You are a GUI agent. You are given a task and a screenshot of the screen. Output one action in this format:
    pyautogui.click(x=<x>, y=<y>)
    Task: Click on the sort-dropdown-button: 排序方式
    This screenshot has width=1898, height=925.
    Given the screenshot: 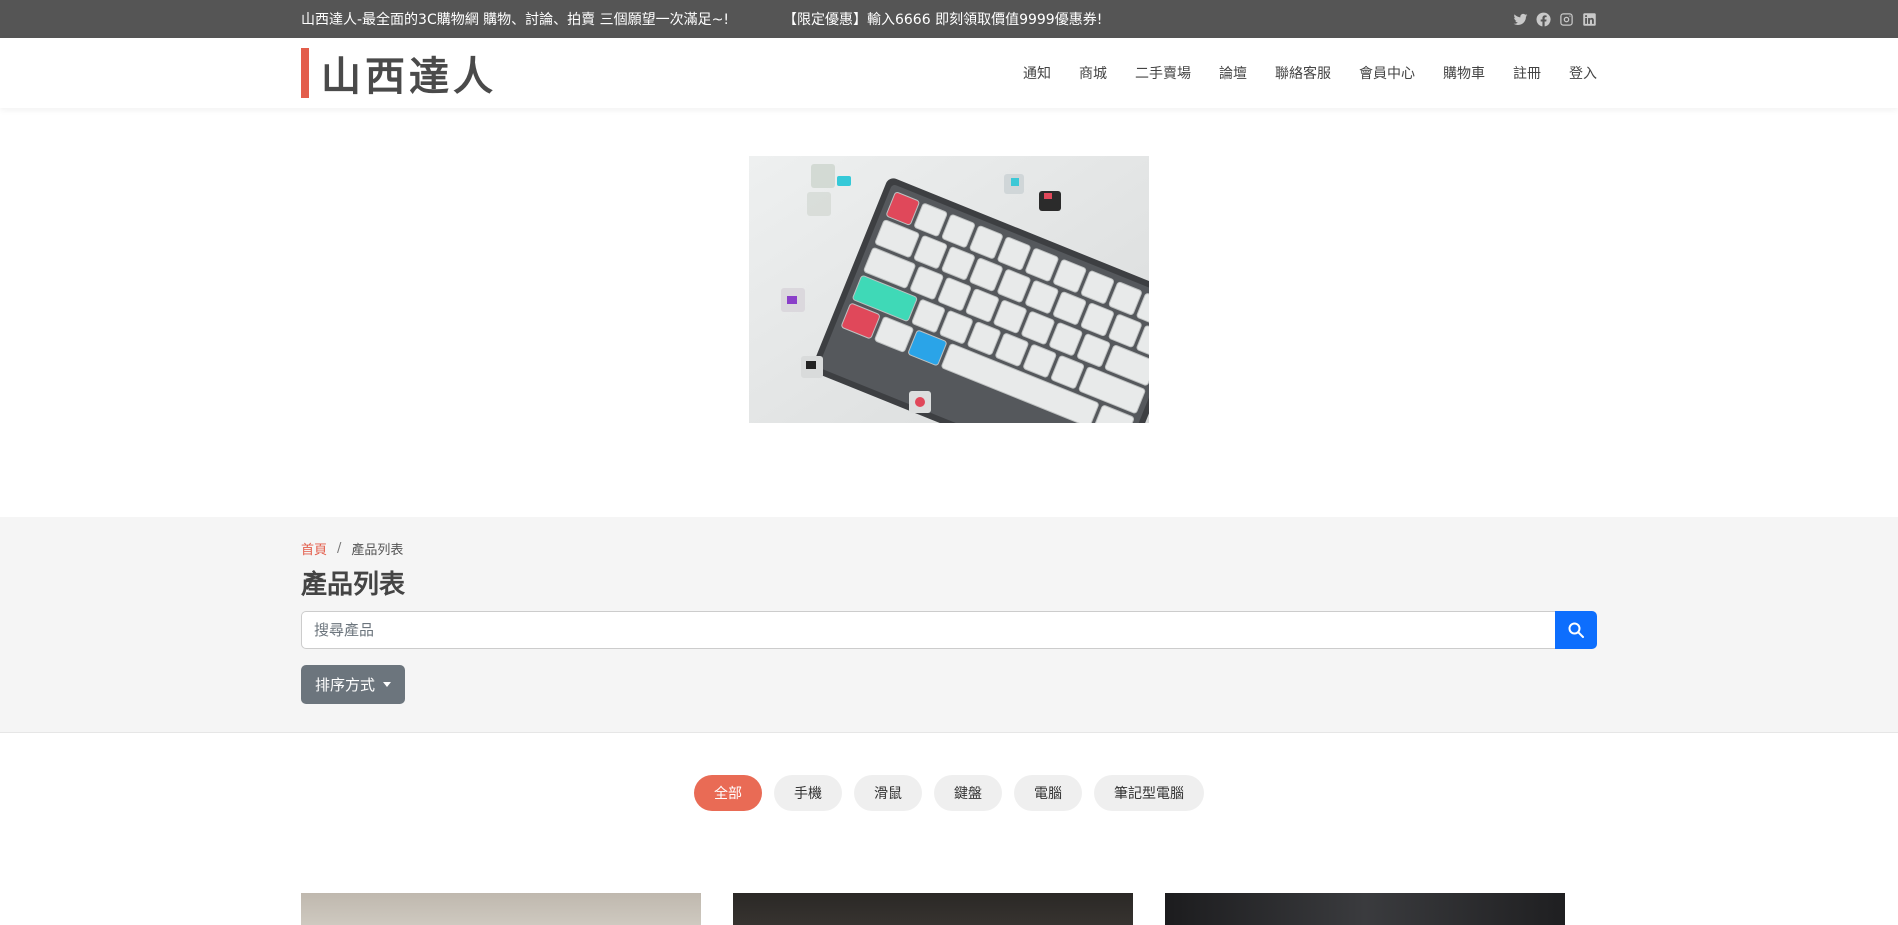 What is the action you would take?
    pyautogui.click(x=353, y=684)
    